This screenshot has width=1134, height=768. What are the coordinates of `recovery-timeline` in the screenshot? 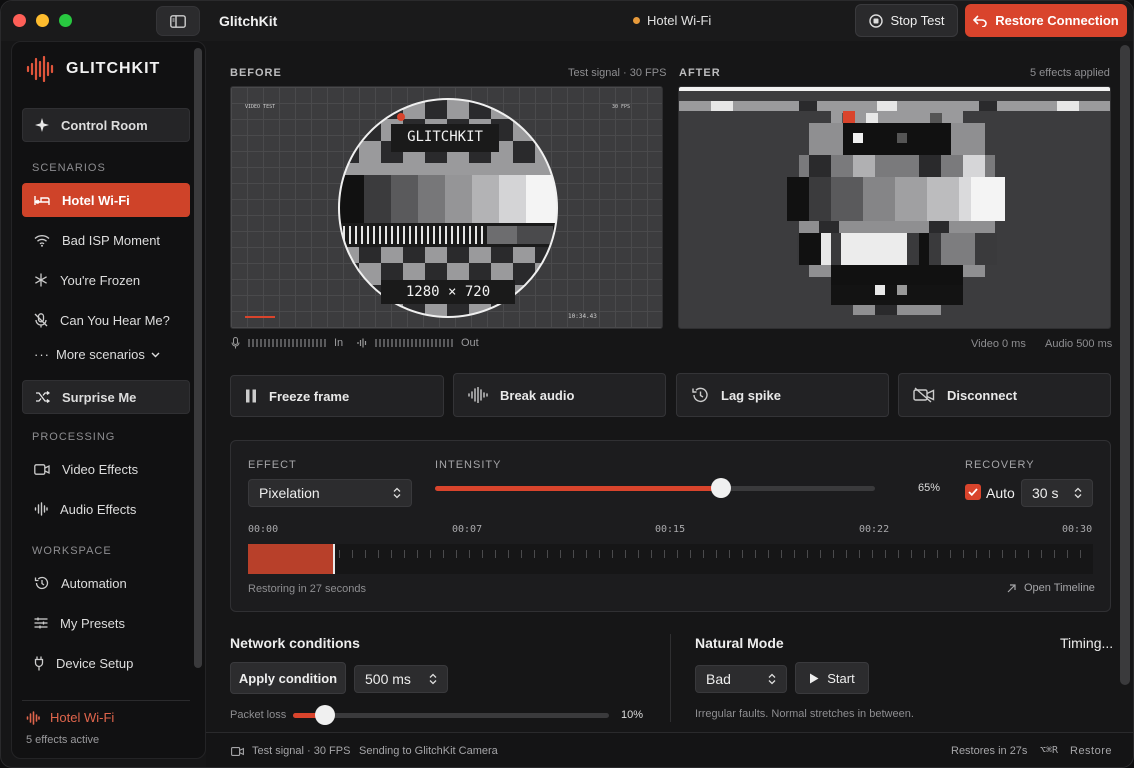 It's located at (670, 559).